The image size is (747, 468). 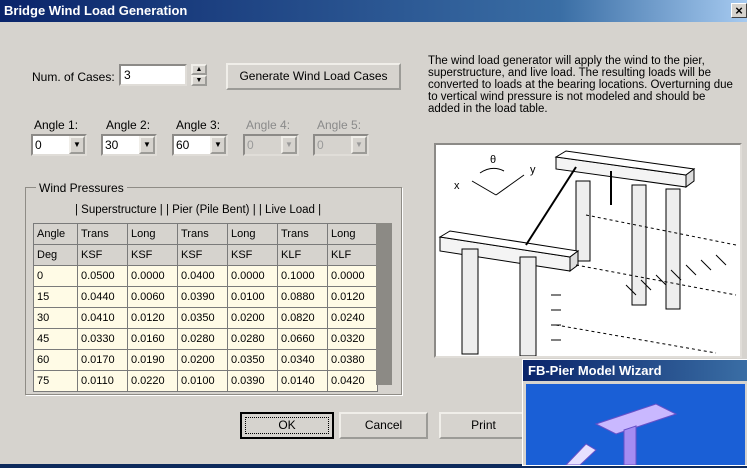 I want to click on angle-2-label: Angle 2:, so click(x=128, y=125).